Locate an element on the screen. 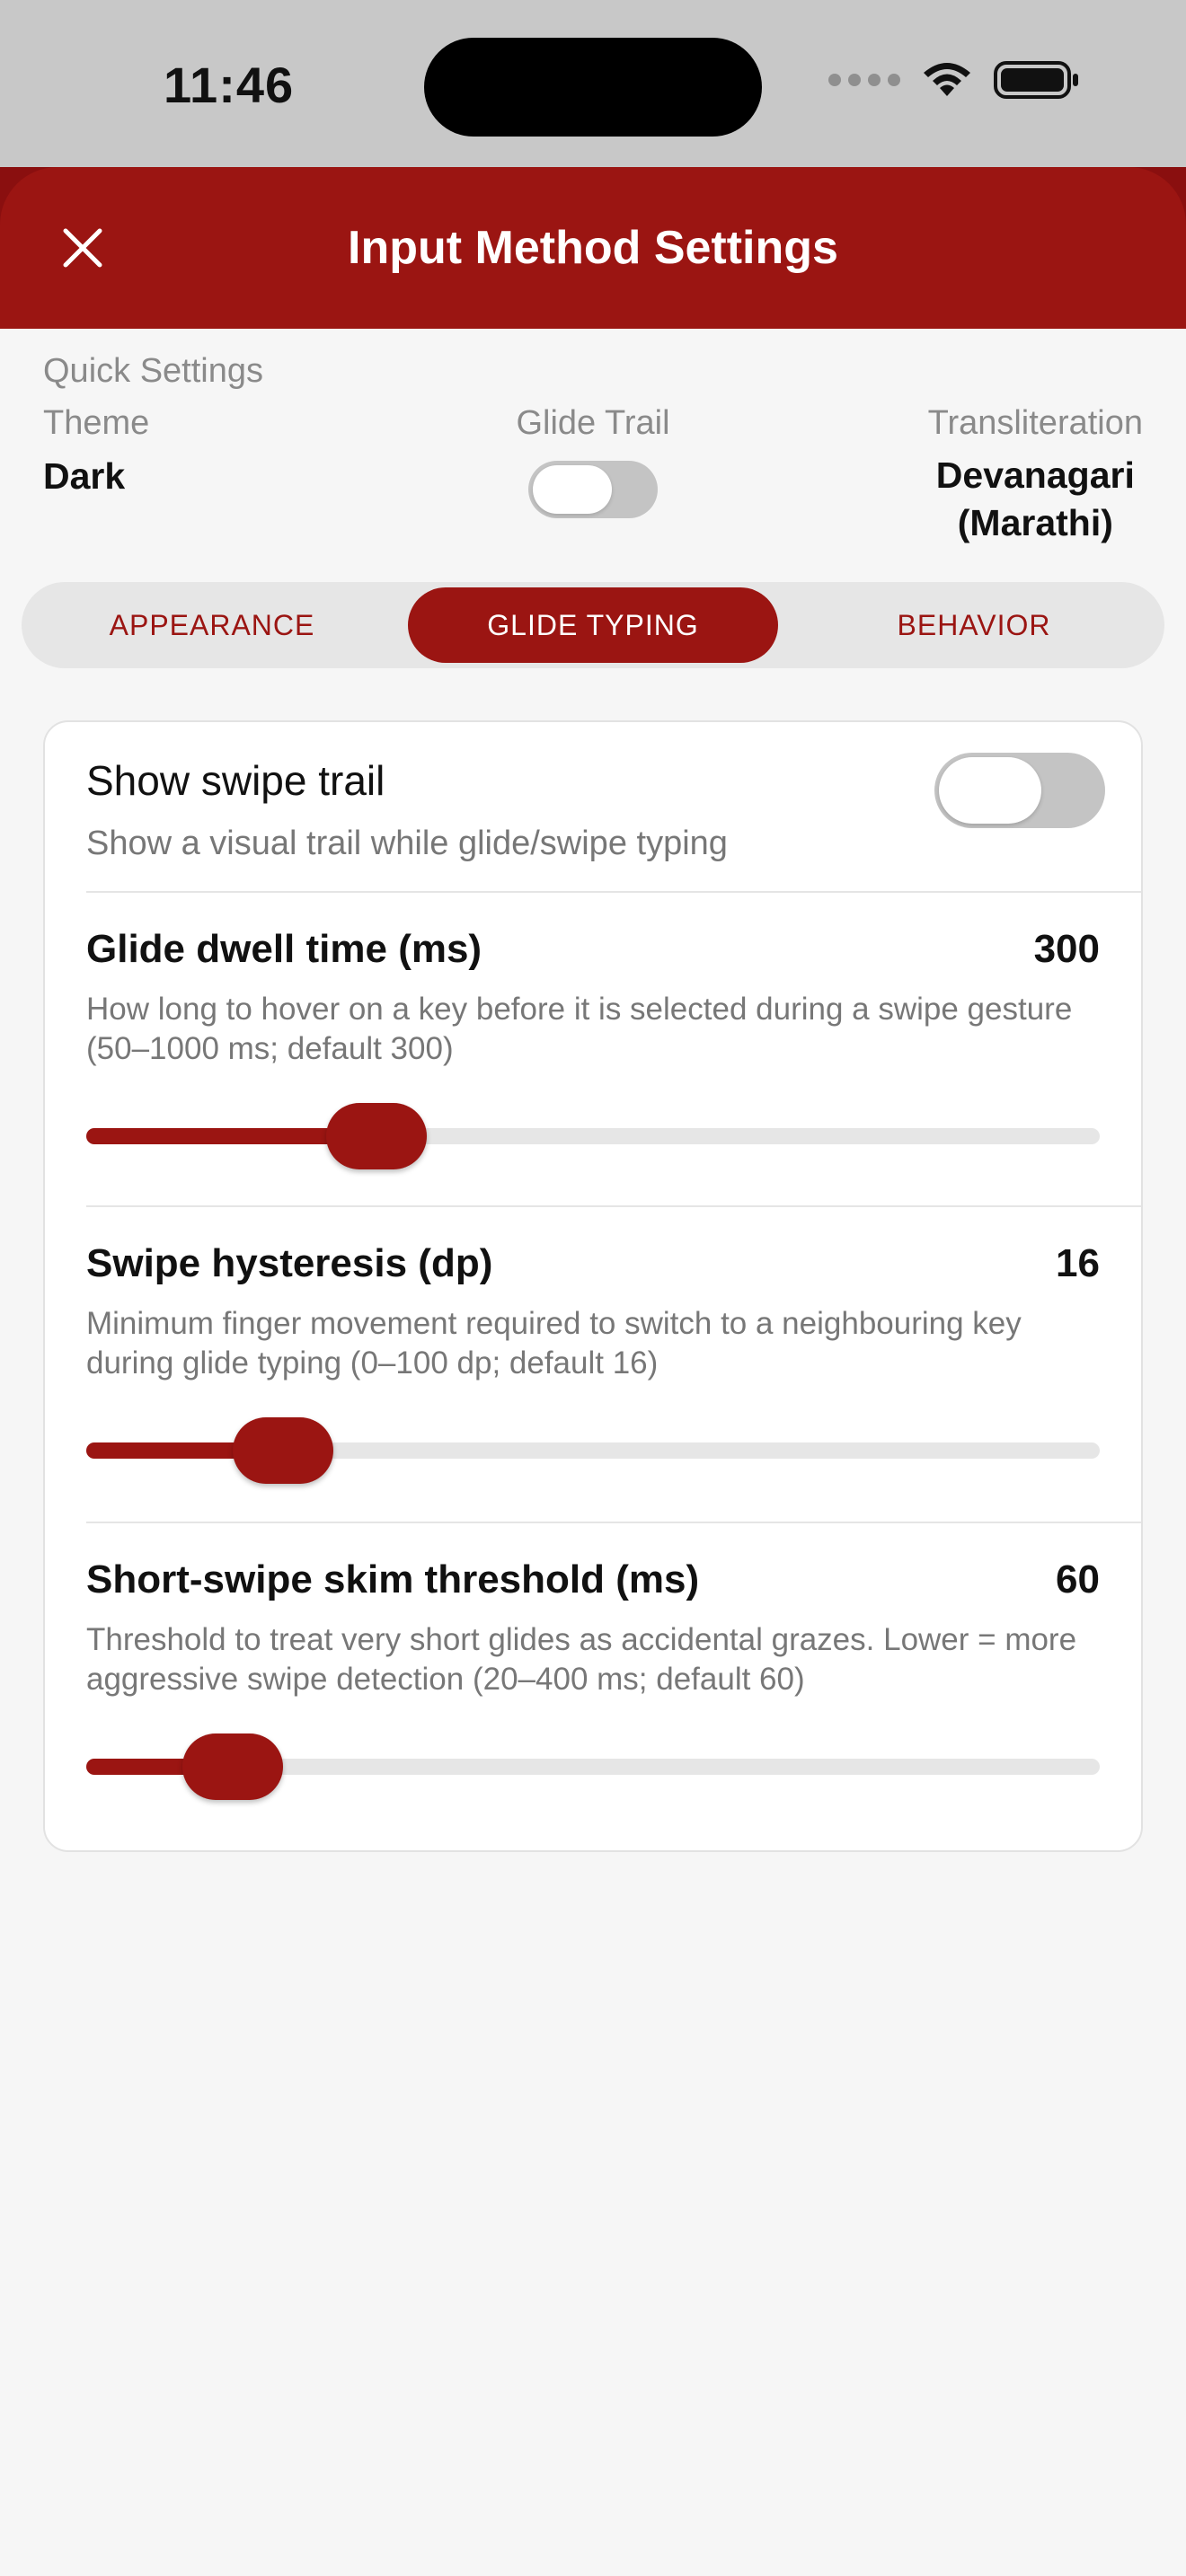 This screenshot has width=1186, height=2576. battery-icon is located at coordinates (1036, 80).